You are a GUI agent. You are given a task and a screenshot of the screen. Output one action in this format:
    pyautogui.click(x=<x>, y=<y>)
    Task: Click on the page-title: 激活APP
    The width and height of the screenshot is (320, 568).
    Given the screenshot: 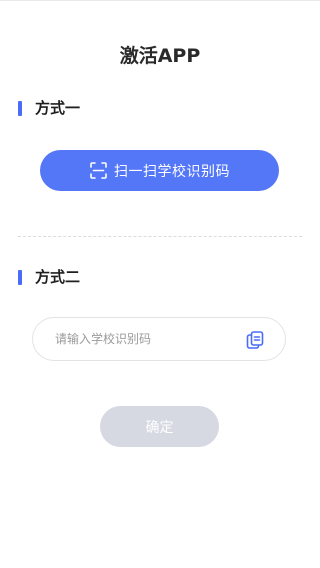 What is the action you would take?
    pyautogui.click(x=160, y=56)
    